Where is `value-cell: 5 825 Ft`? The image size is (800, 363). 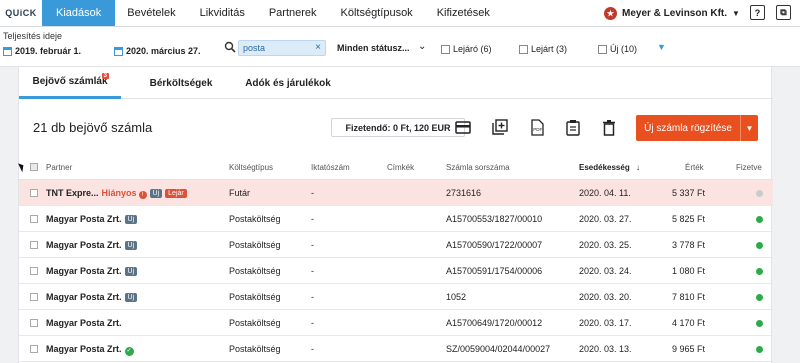
value-cell: 5 825 Ft is located at coordinates (688, 219).